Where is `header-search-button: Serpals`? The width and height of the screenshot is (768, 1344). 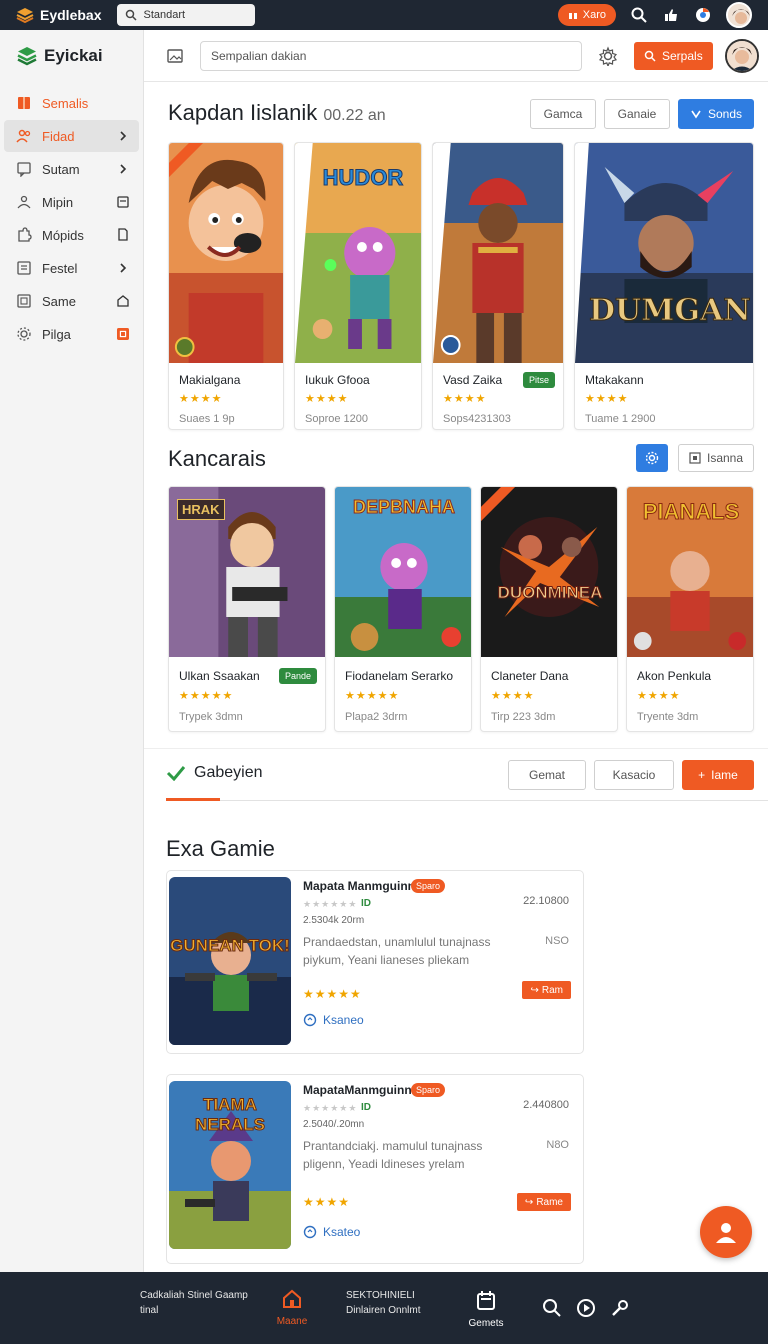 header-search-button: Serpals is located at coordinates (673, 55).